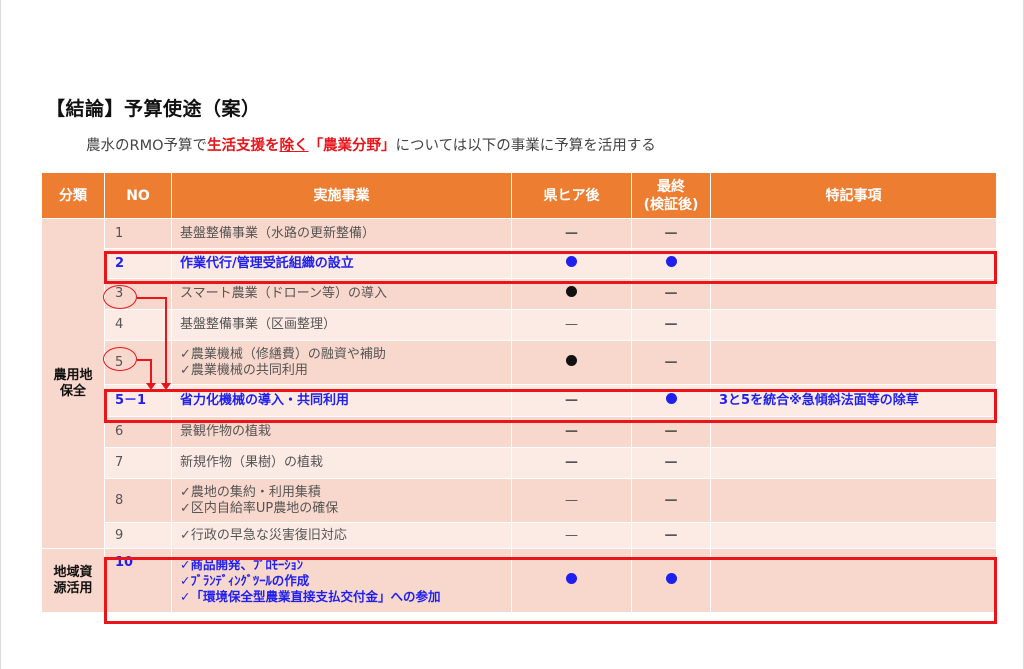 This screenshot has height=669, width=1024. What do you see at coordinates (138, 580) in the screenshot?
I see `row-no: 10` at bounding box center [138, 580].